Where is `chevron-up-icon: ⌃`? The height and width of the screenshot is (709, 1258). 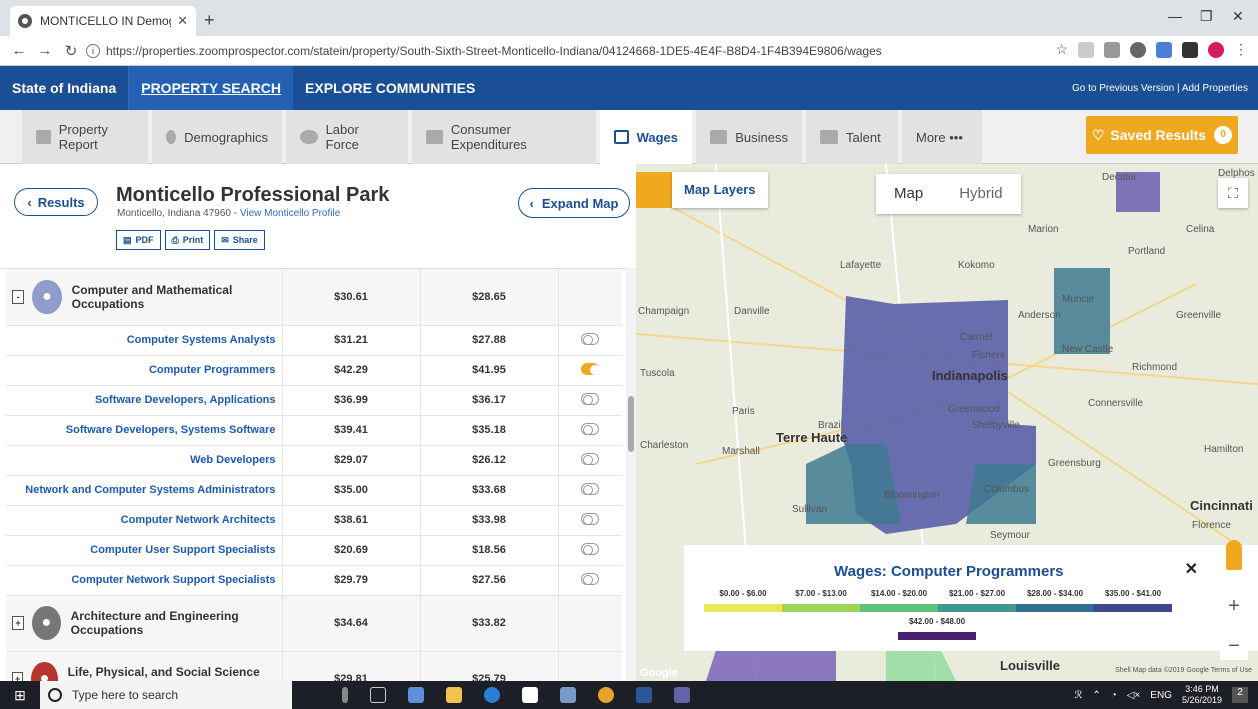
chevron-up-icon: ⌃ is located at coordinates (1096, 695).